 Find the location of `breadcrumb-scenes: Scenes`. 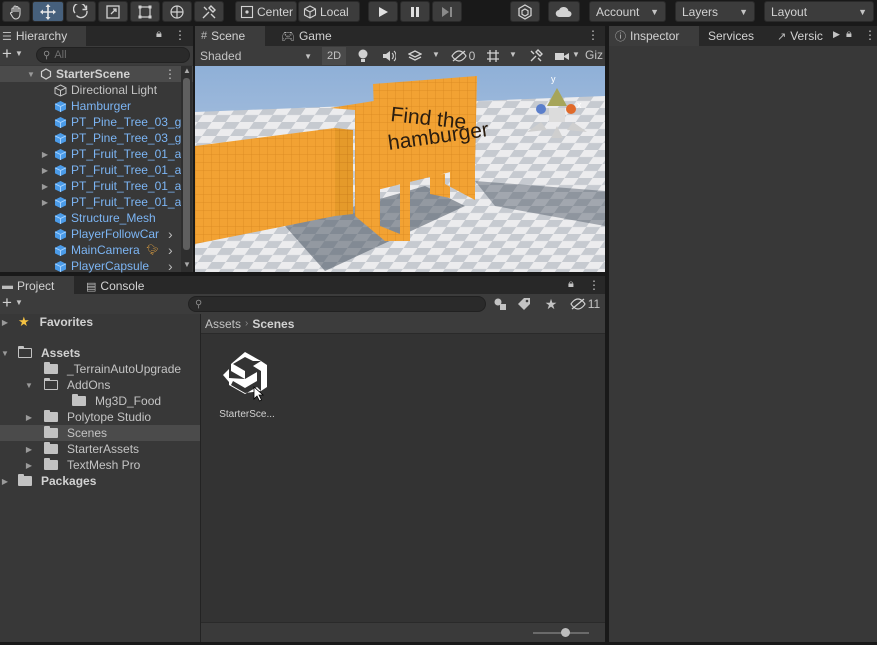

breadcrumb-scenes: Scenes is located at coordinates (273, 324).